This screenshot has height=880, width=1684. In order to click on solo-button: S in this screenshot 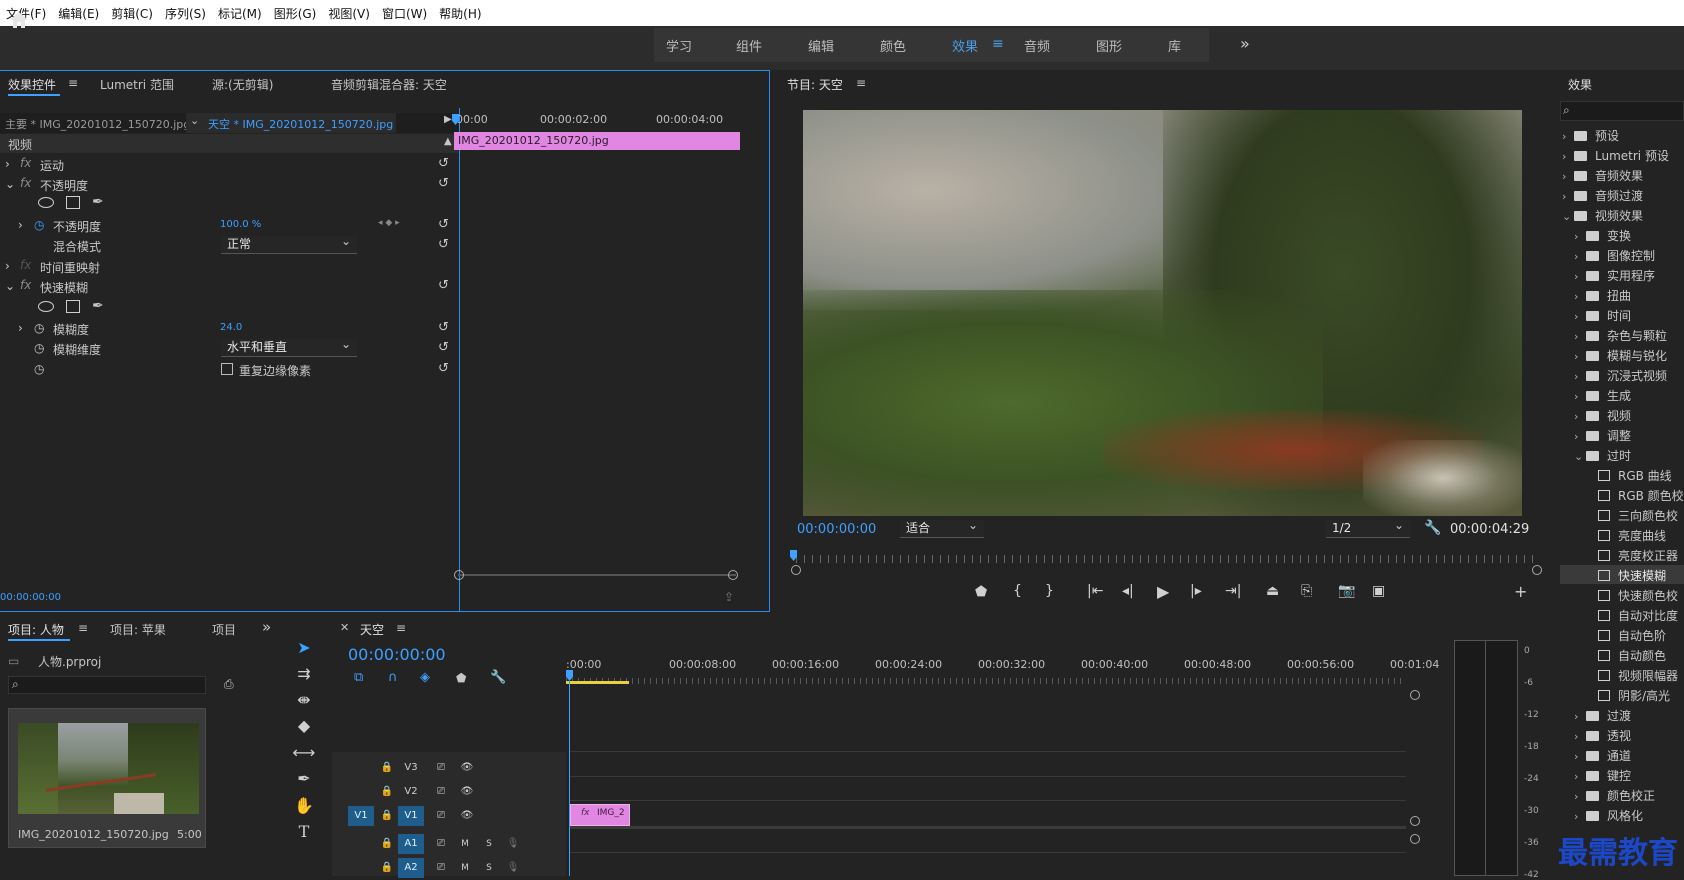, I will do `click(489, 844)`.